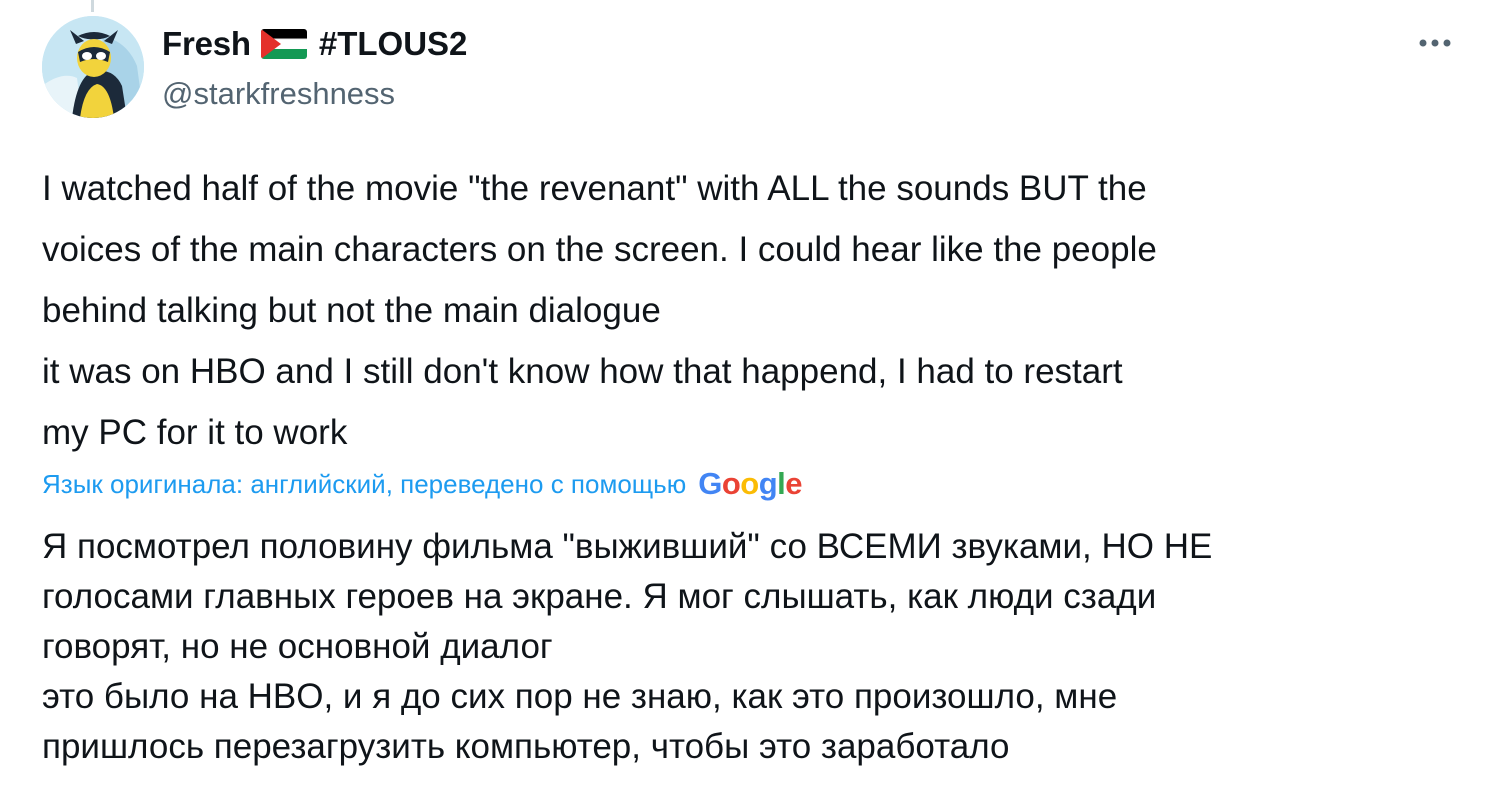 The width and height of the screenshot is (1500, 807). I want to click on more-options-button, so click(1435, 43).